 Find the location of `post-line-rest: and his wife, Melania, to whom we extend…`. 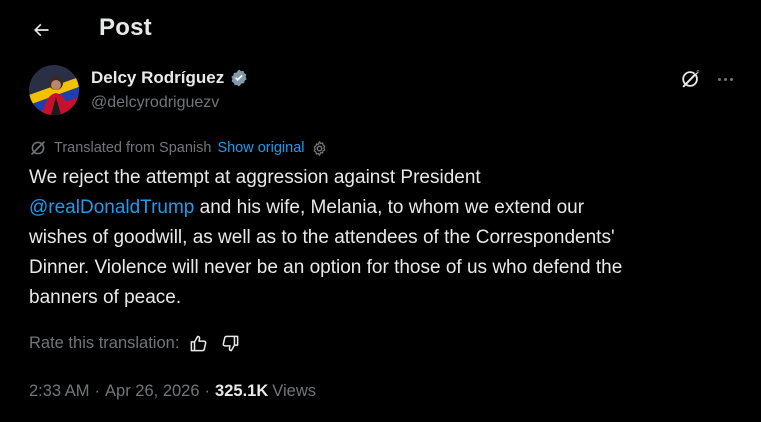

post-line-rest: and his wife, Melania, to whom we extend… is located at coordinates (389, 207).